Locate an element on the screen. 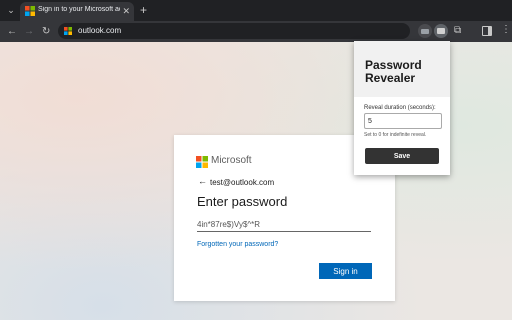  sign-in-button: Sign in is located at coordinates (345, 271).